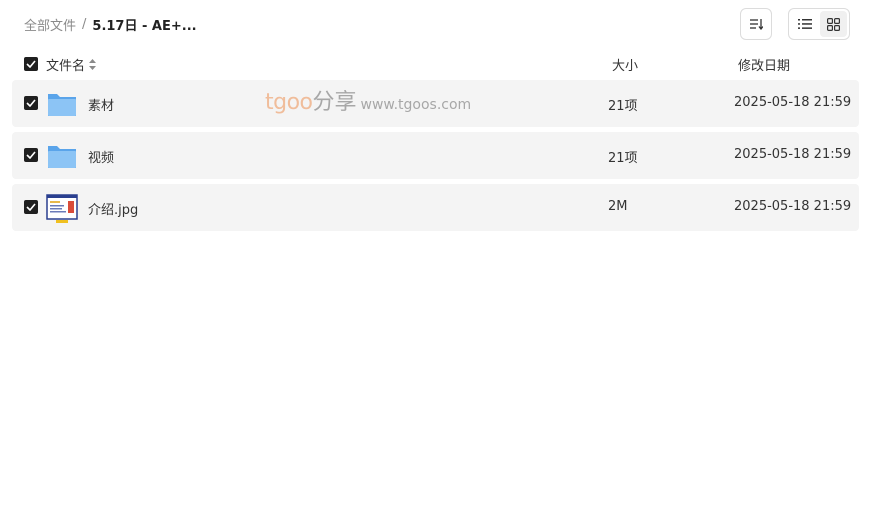 The width and height of the screenshot is (874, 514). I want to click on list-view-icon, so click(804, 24).